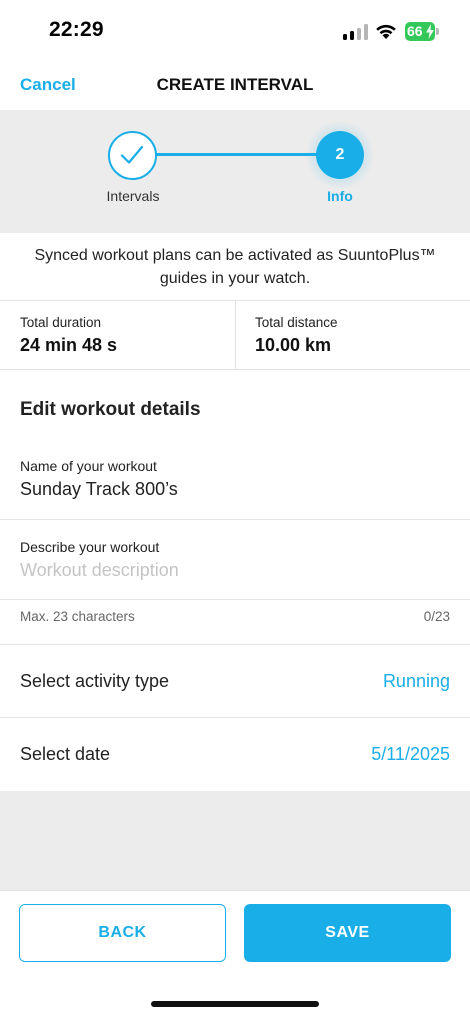  What do you see at coordinates (48, 85) in the screenshot?
I see `cancel-button: Cancel` at bounding box center [48, 85].